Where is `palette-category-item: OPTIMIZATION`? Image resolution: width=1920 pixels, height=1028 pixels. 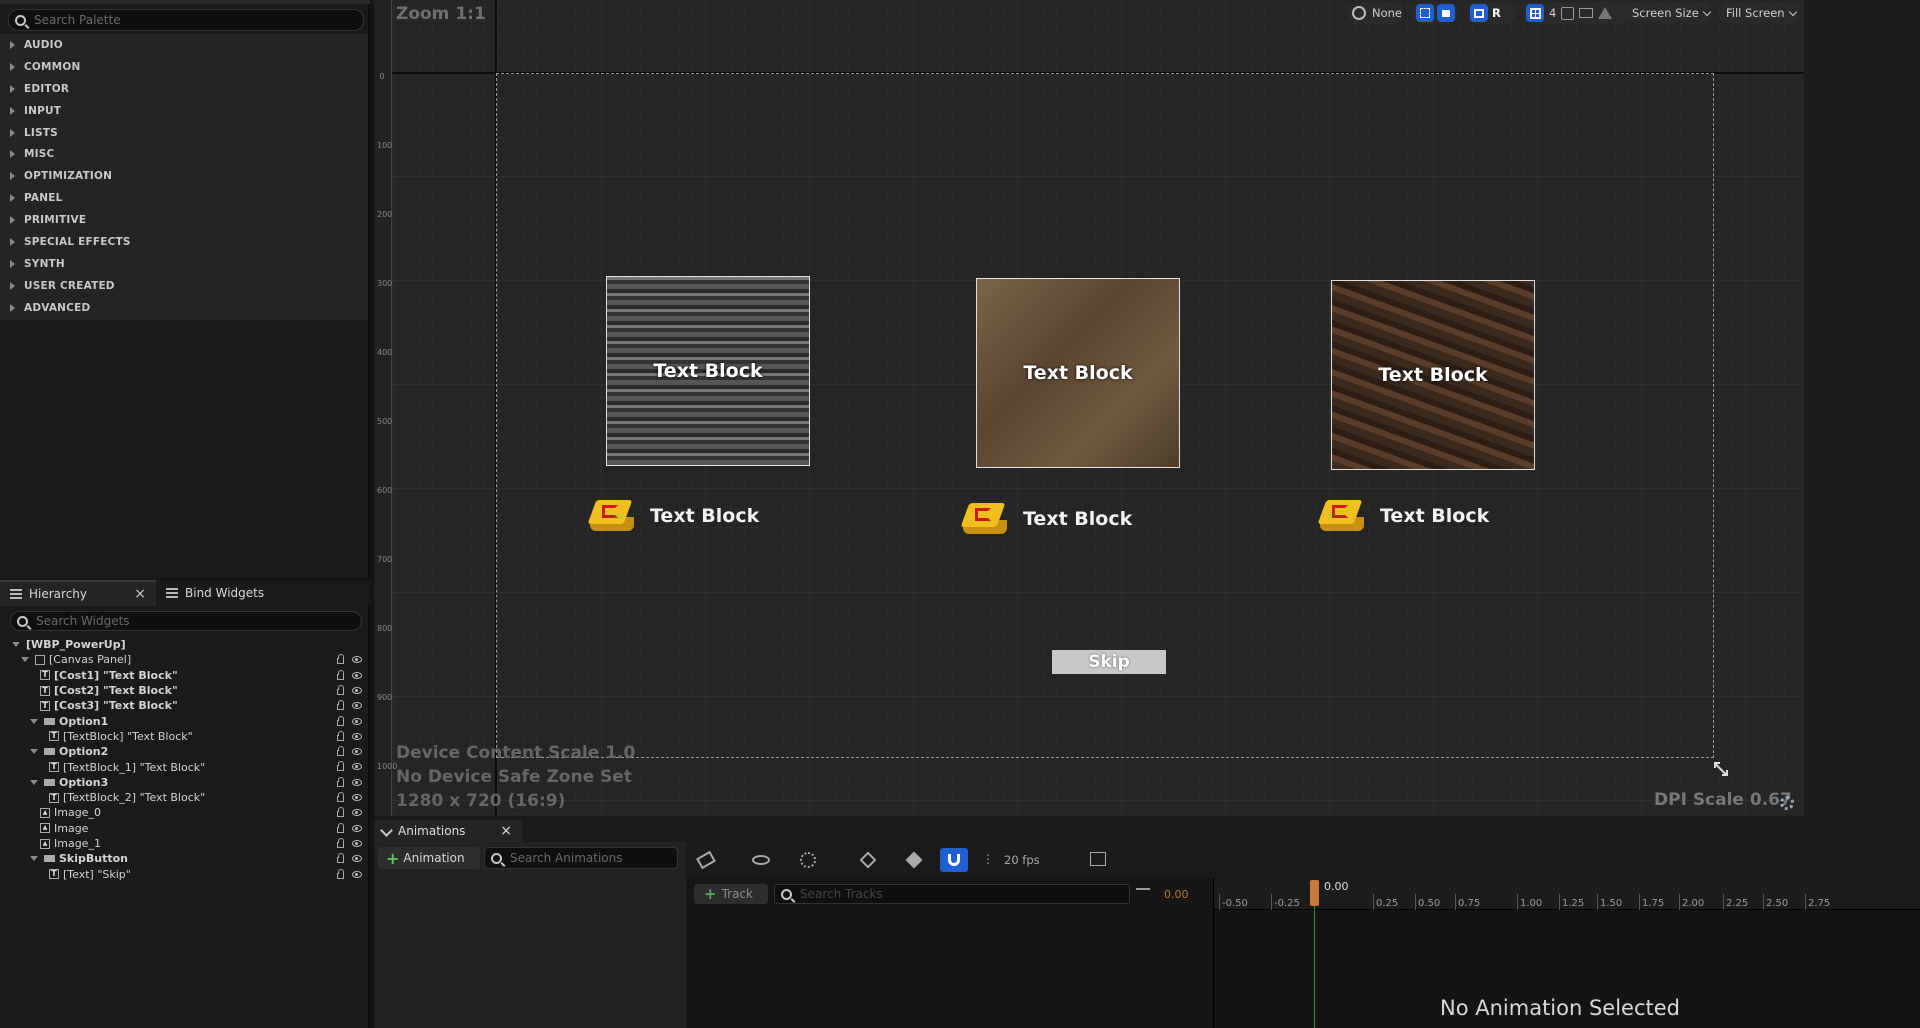 palette-category-item: OPTIMIZATION is located at coordinates (184, 176).